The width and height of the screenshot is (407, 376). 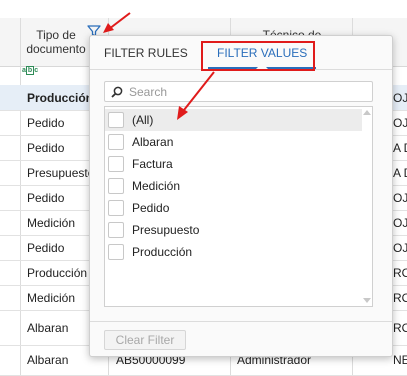 What do you see at coordinates (30, 70) in the screenshot?
I see `abc-text-filter-icon: abc` at bounding box center [30, 70].